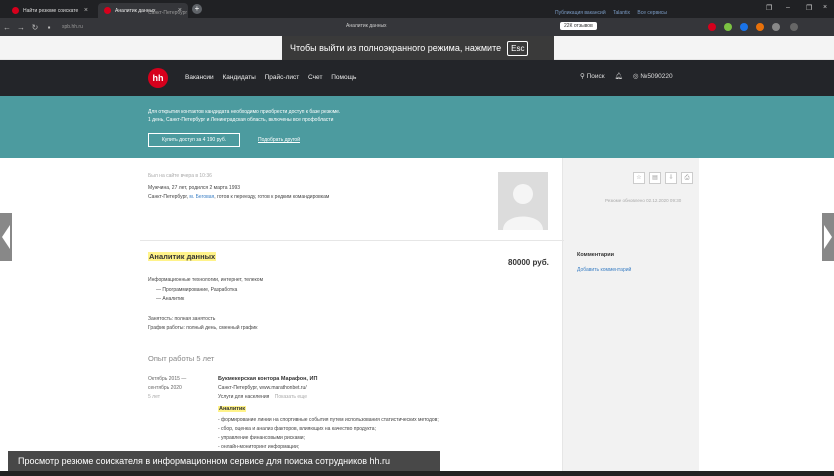  I want to click on hh-logo: hh, so click(158, 78).